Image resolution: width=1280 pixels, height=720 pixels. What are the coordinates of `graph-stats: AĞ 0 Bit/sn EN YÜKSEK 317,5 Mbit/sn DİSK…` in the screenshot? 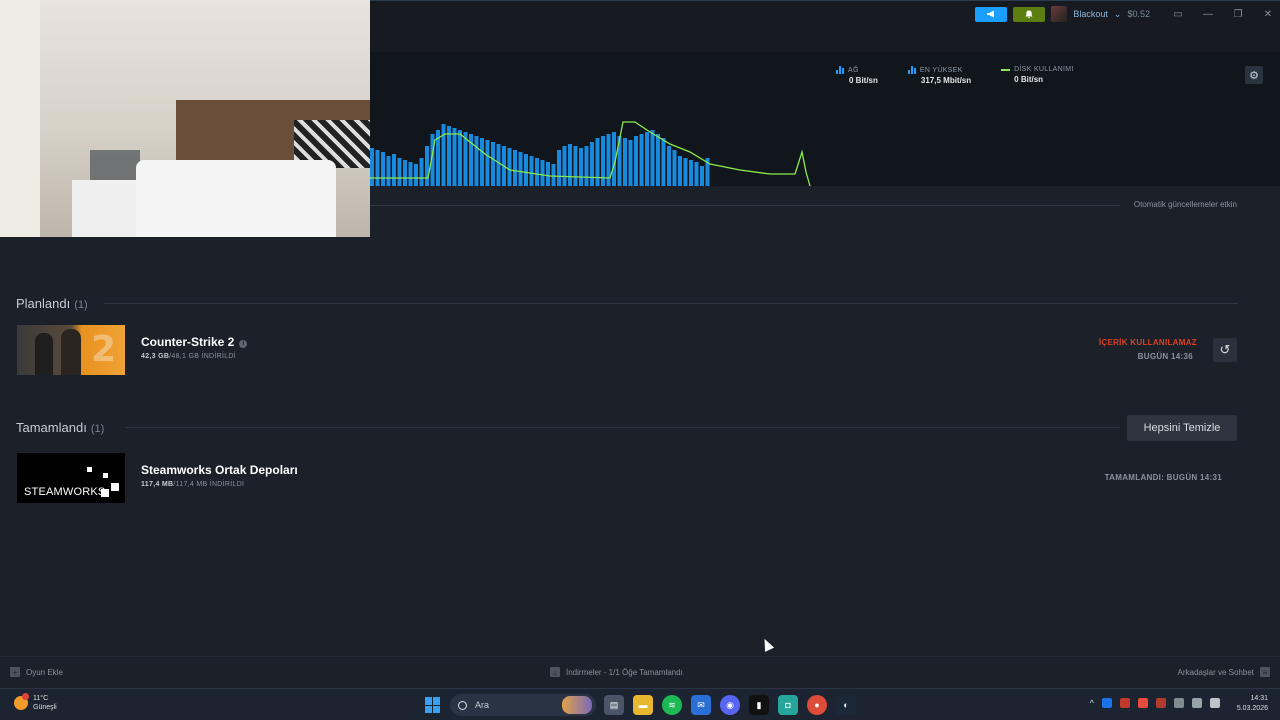 It's located at (970, 75).